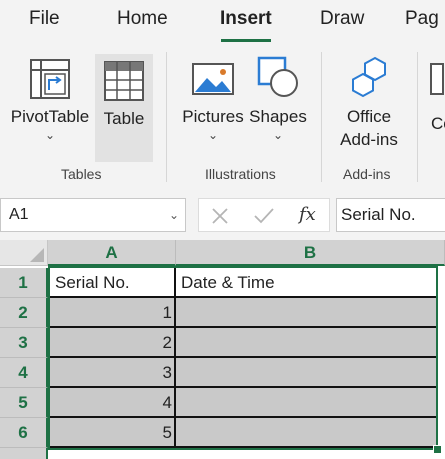 Image resolution: width=445 pixels, height=459 pixels. I want to click on row-header-2: 2, so click(24, 313).